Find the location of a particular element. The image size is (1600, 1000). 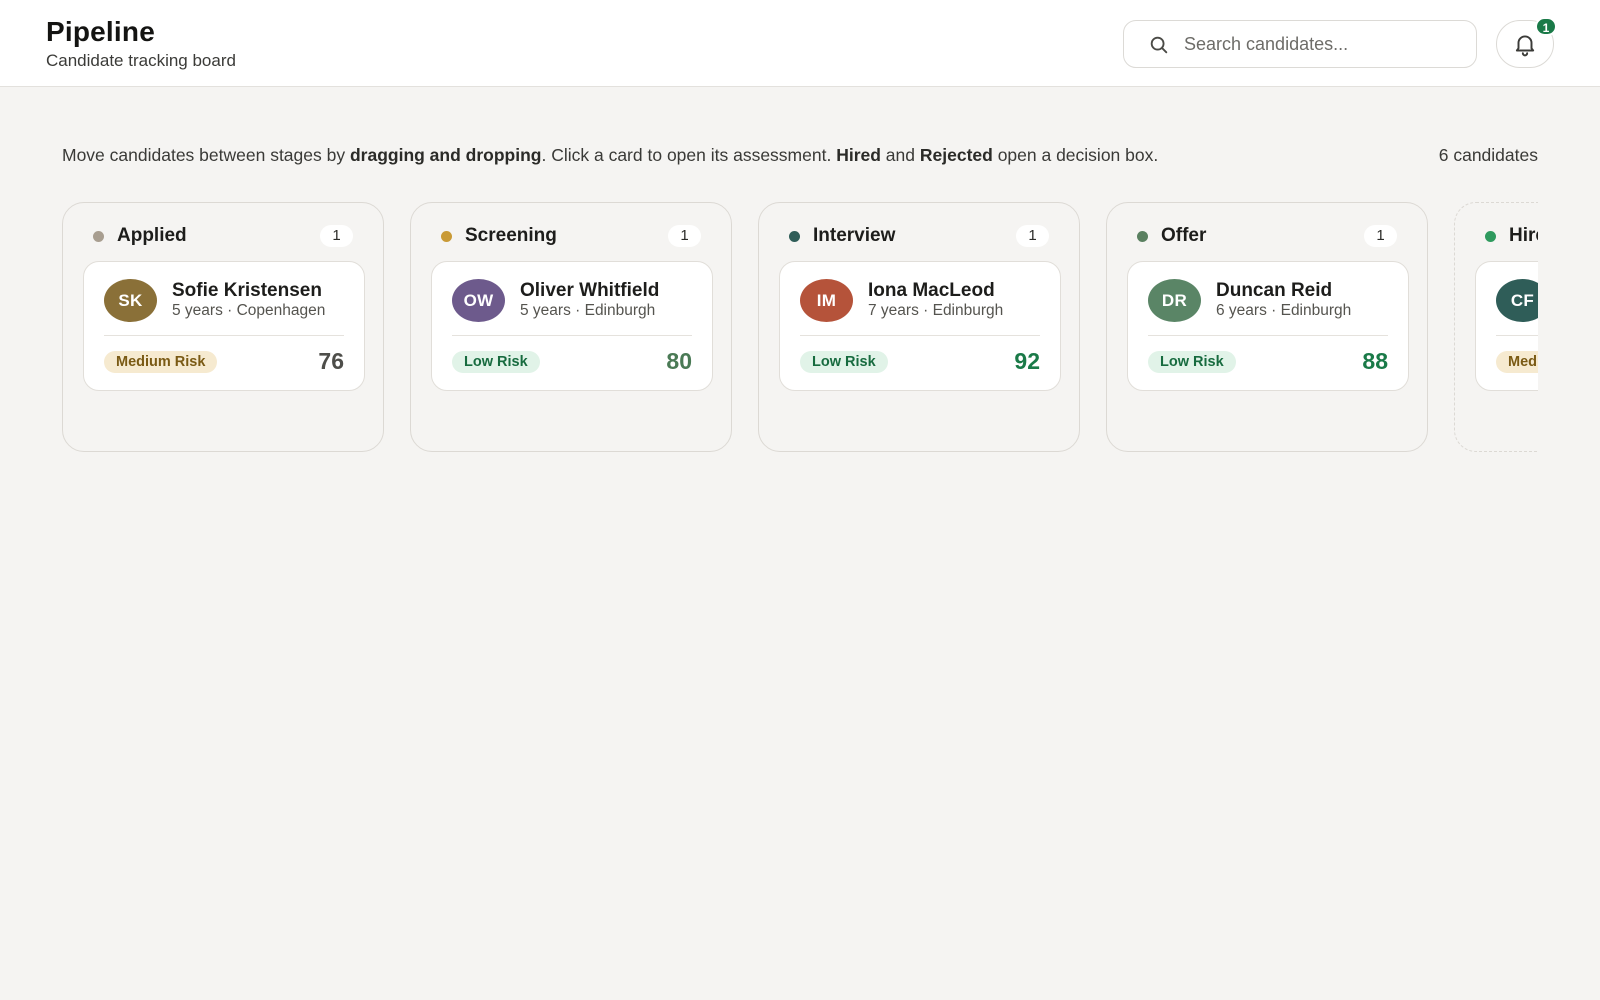

instructions-part: . Click a card to open its assessment. is located at coordinates (689, 155).